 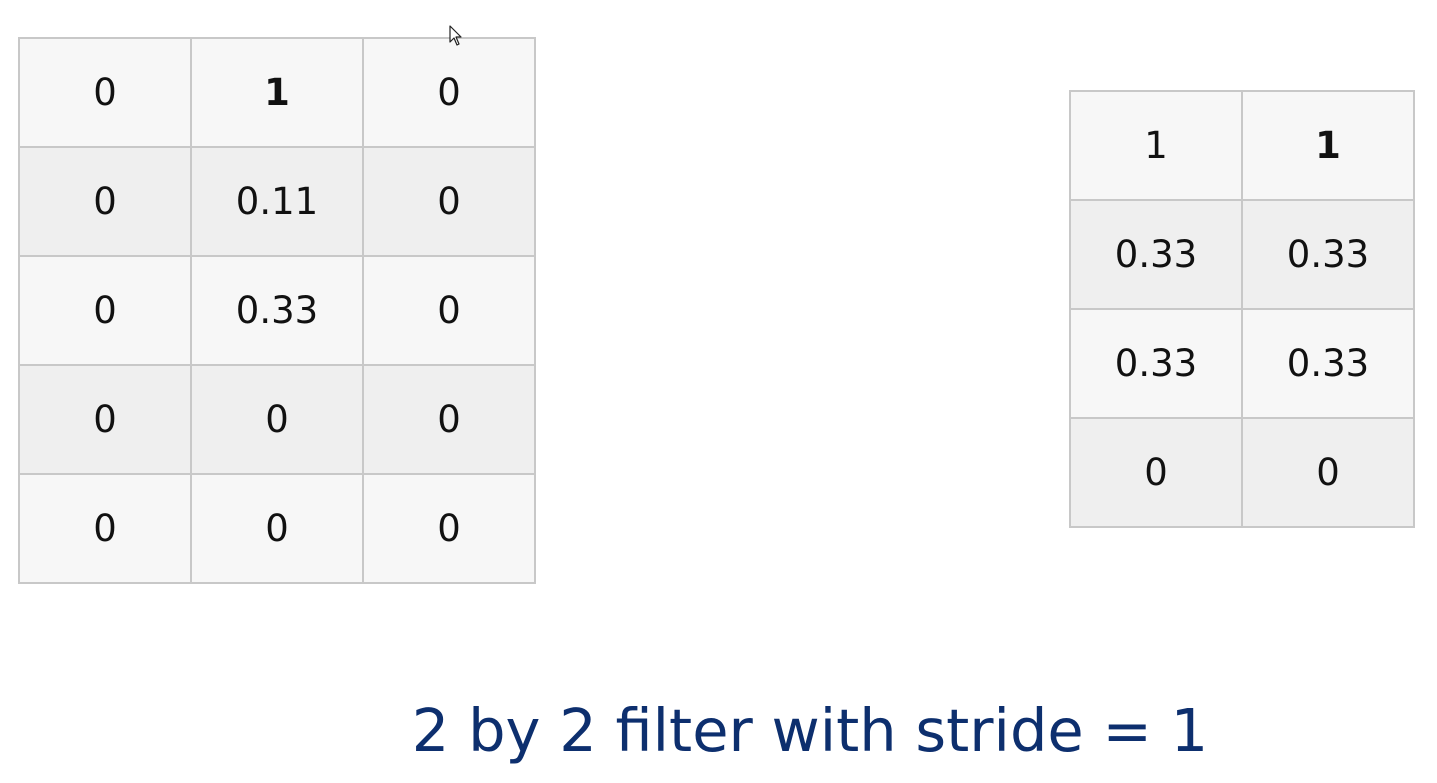 What do you see at coordinates (455, 35) in the screenshot?
I see `mouse-cursor-icon` at bounding box center [455, 35].